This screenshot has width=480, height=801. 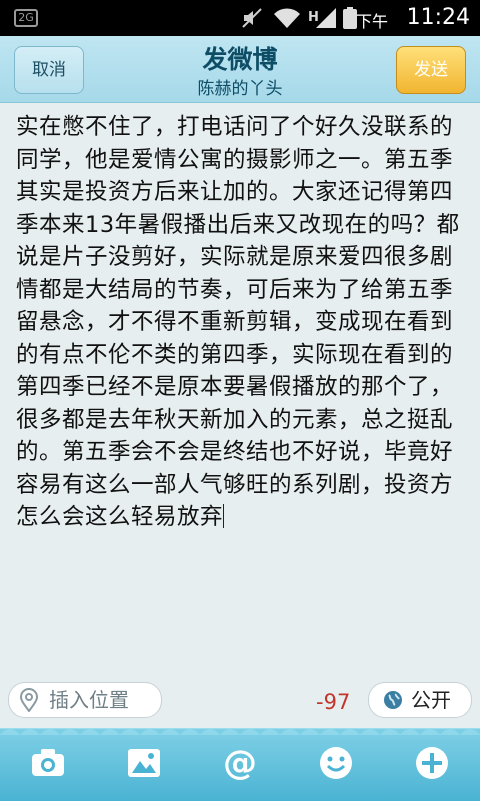 What do you see at coordinates (29, 700) in the screenshot?
I see `location-pin-icon` at bounding box center [29, 700].